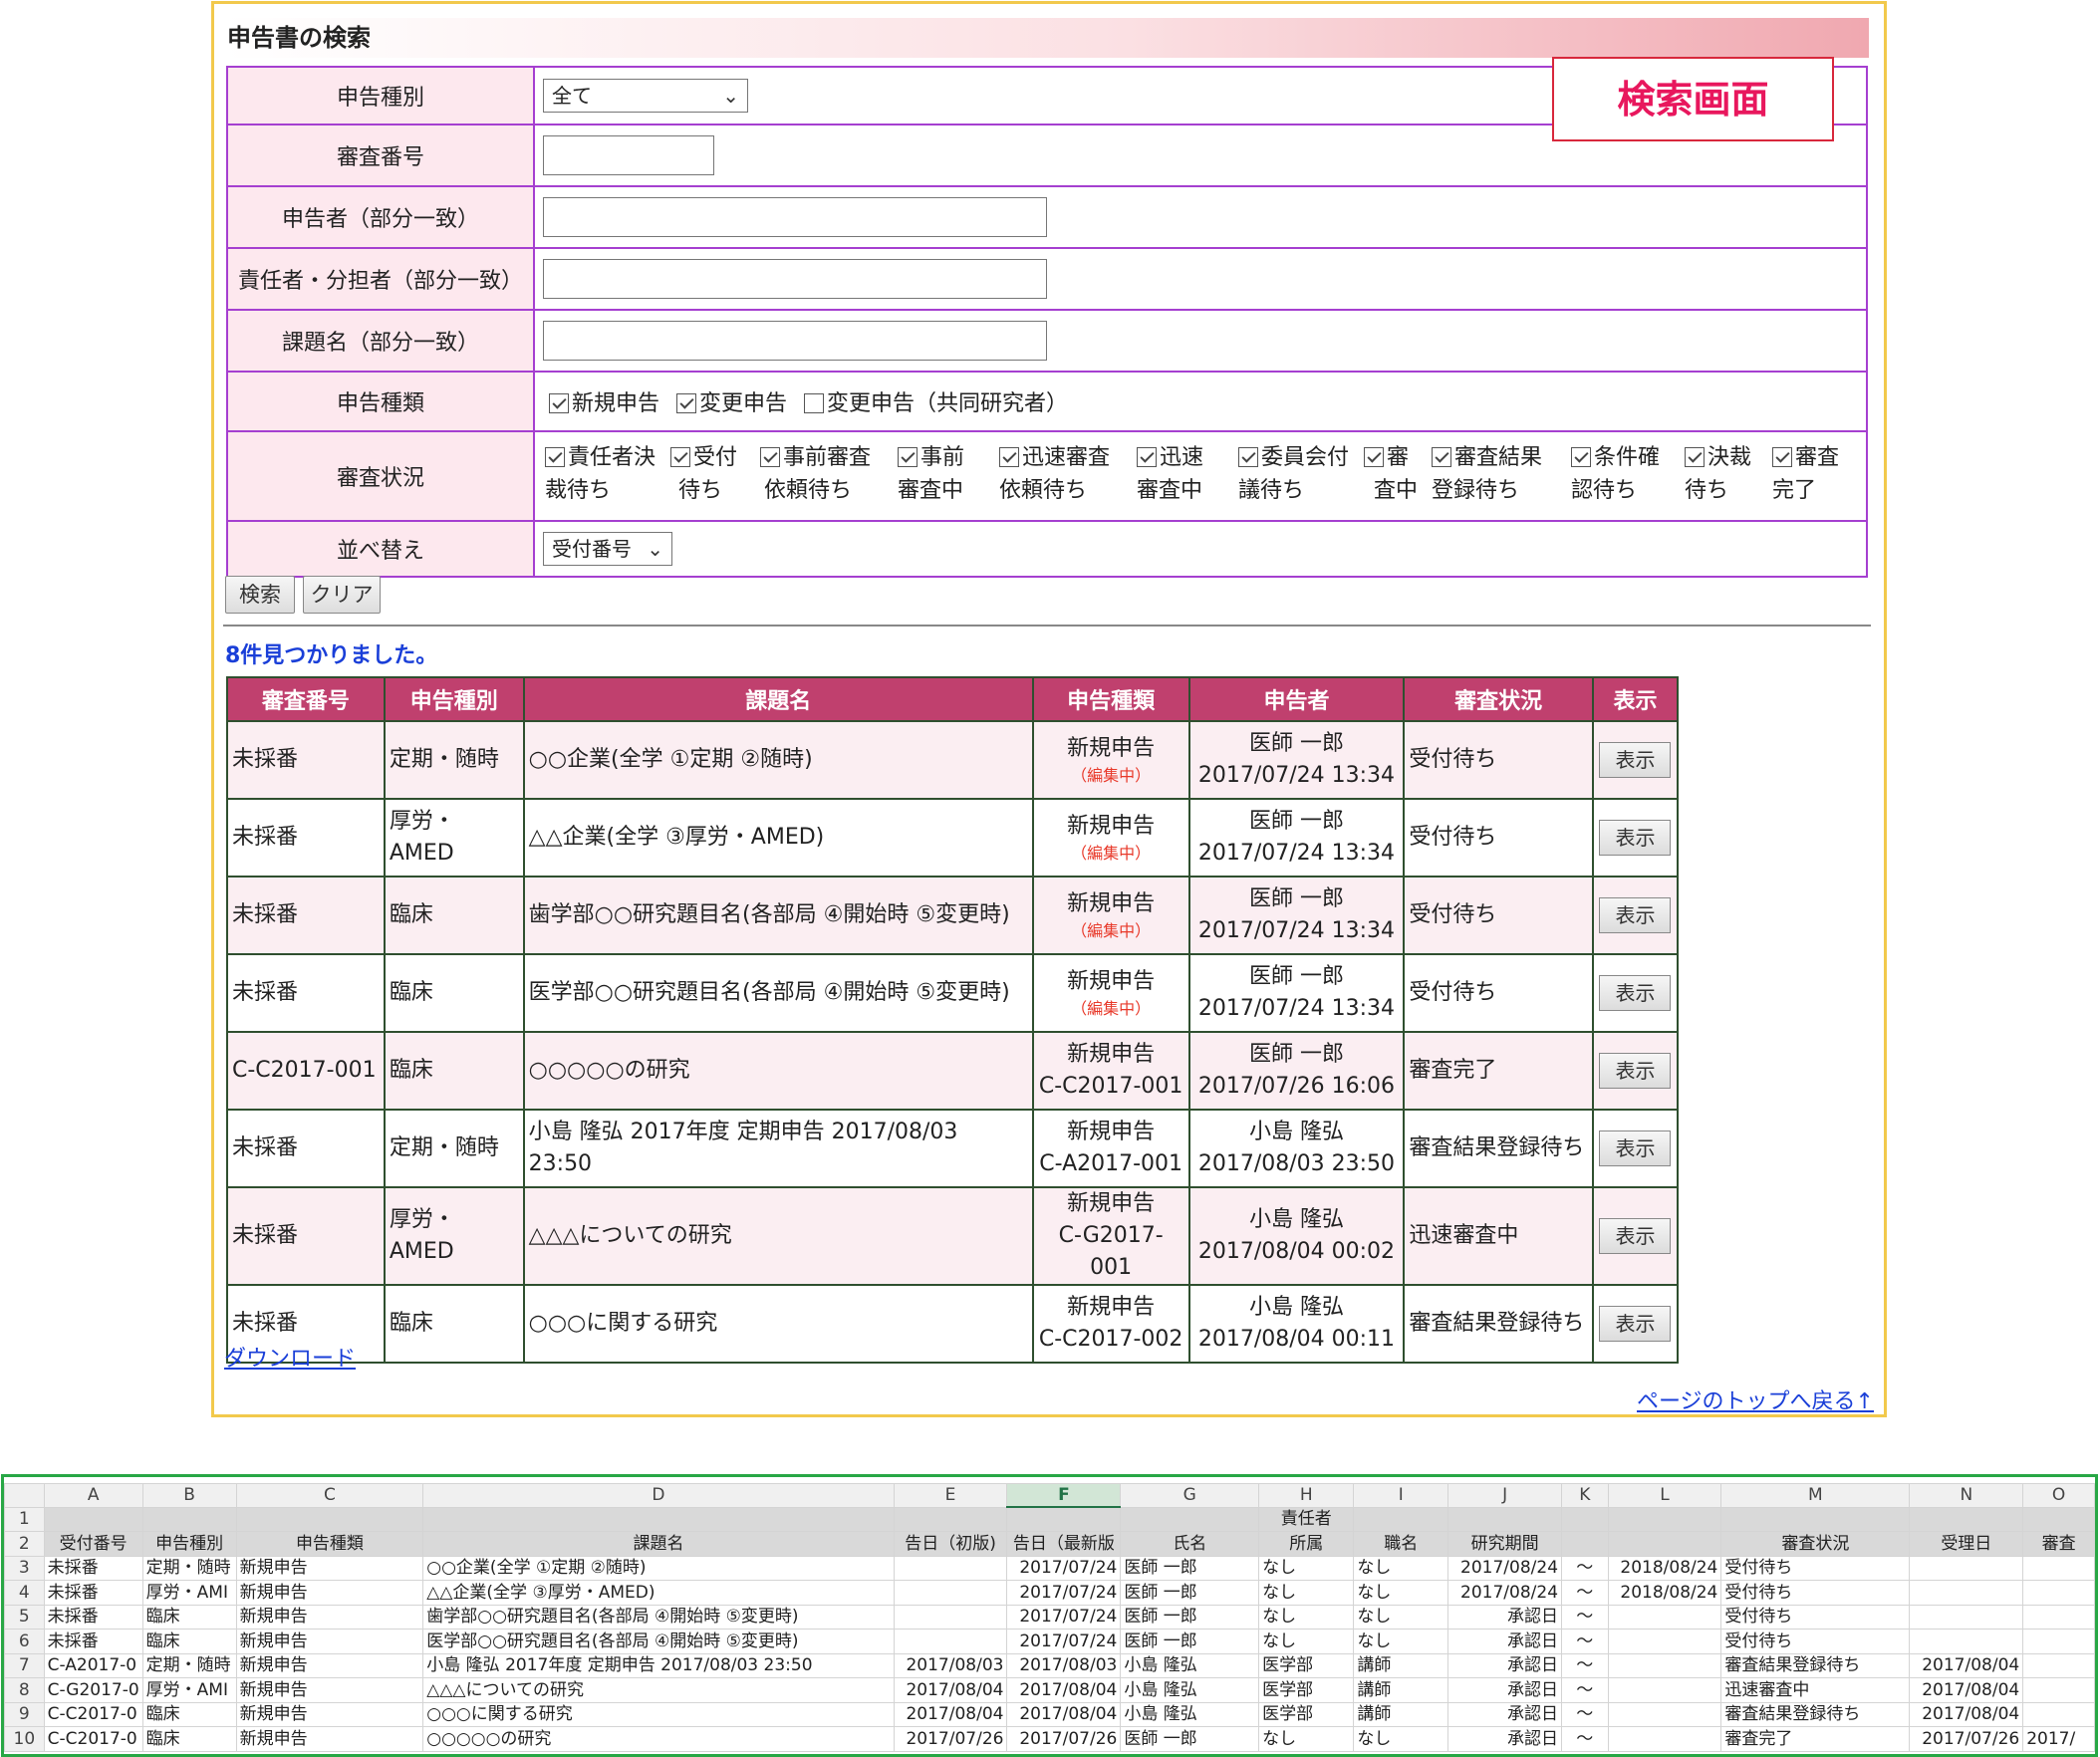 This screenshot has width=2100, height=1757. I want to click on cell: 講師, so click(1401, 1665).